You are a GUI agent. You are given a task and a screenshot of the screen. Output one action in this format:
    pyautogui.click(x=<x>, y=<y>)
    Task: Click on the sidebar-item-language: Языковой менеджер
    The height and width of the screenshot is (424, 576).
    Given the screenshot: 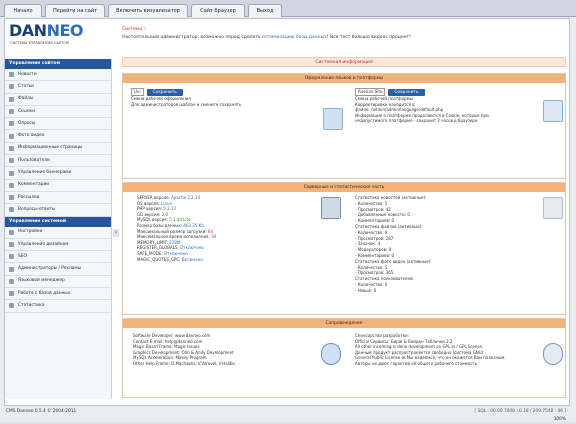 What is the action you would take?
    pyautogui.click(x=58, y=282)
    